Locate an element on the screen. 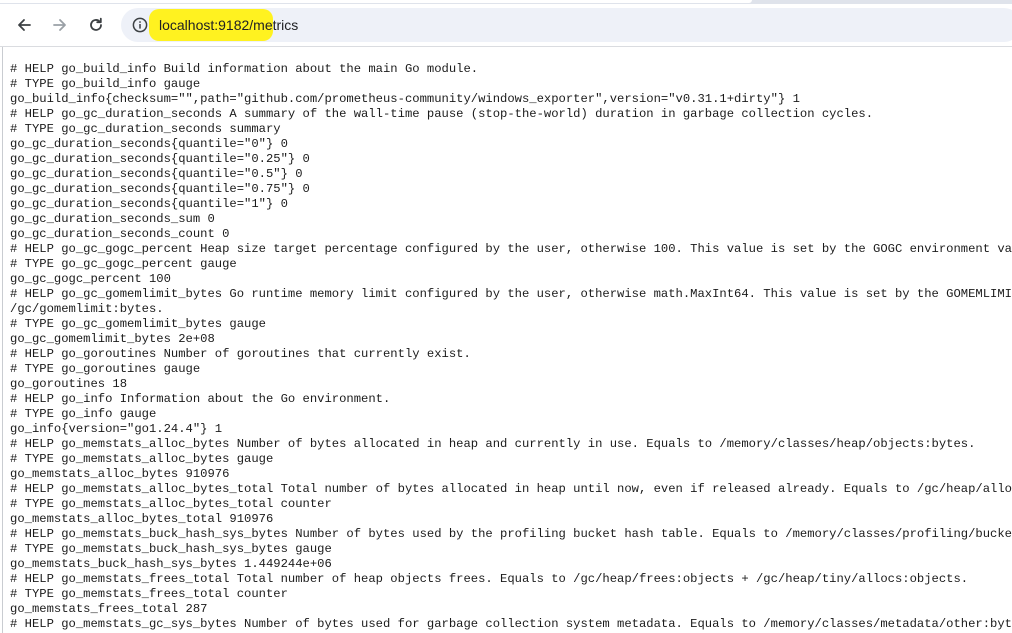 Image resolution: width=1012 pixels, height=633 pixels. metrics-line: # TYPE go_gc_duration_seconds summary is located at coordinates (145, 129).